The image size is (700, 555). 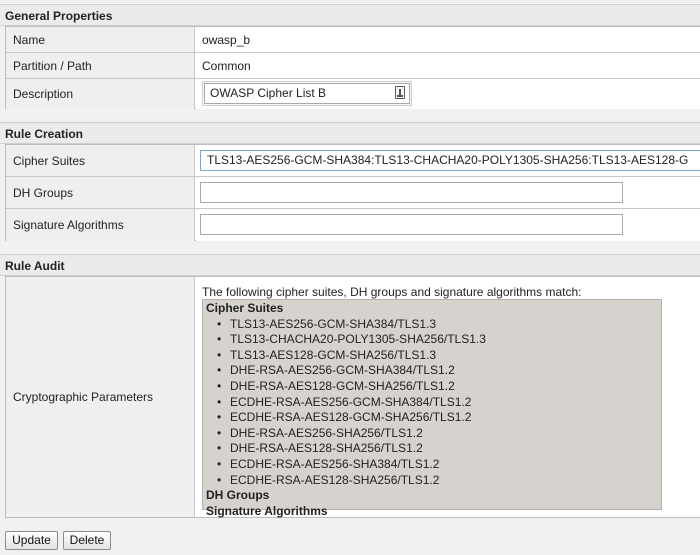 I want to click on partition-value: Common, so click(x=448, y=65).